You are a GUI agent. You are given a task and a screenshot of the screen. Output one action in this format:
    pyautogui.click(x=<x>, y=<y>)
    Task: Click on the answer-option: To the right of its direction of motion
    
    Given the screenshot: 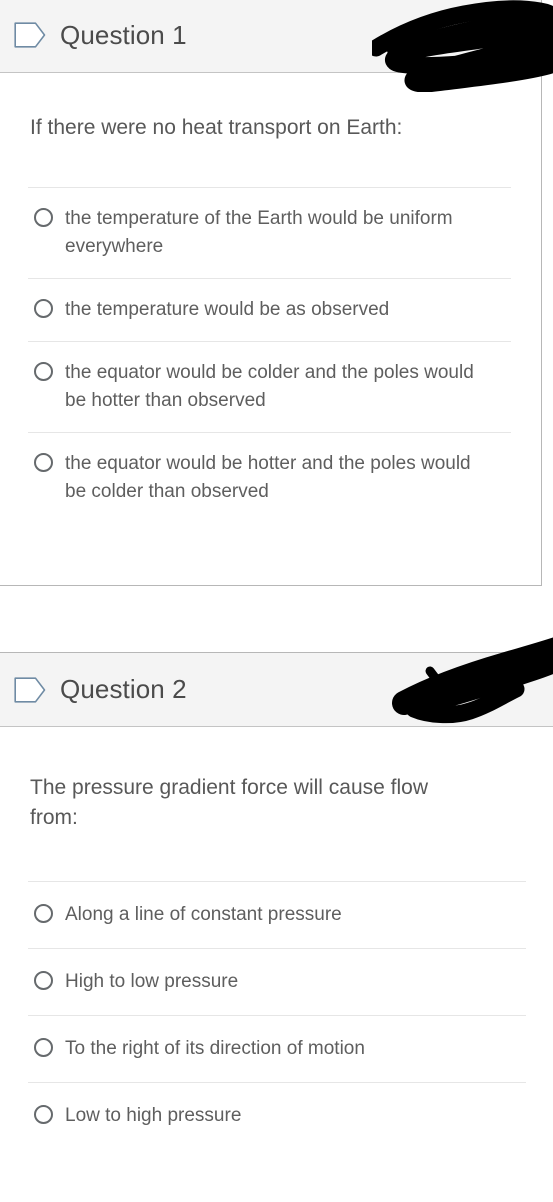 What is the action you would take?
    pyautogui.click(x=277, y=1049)
    